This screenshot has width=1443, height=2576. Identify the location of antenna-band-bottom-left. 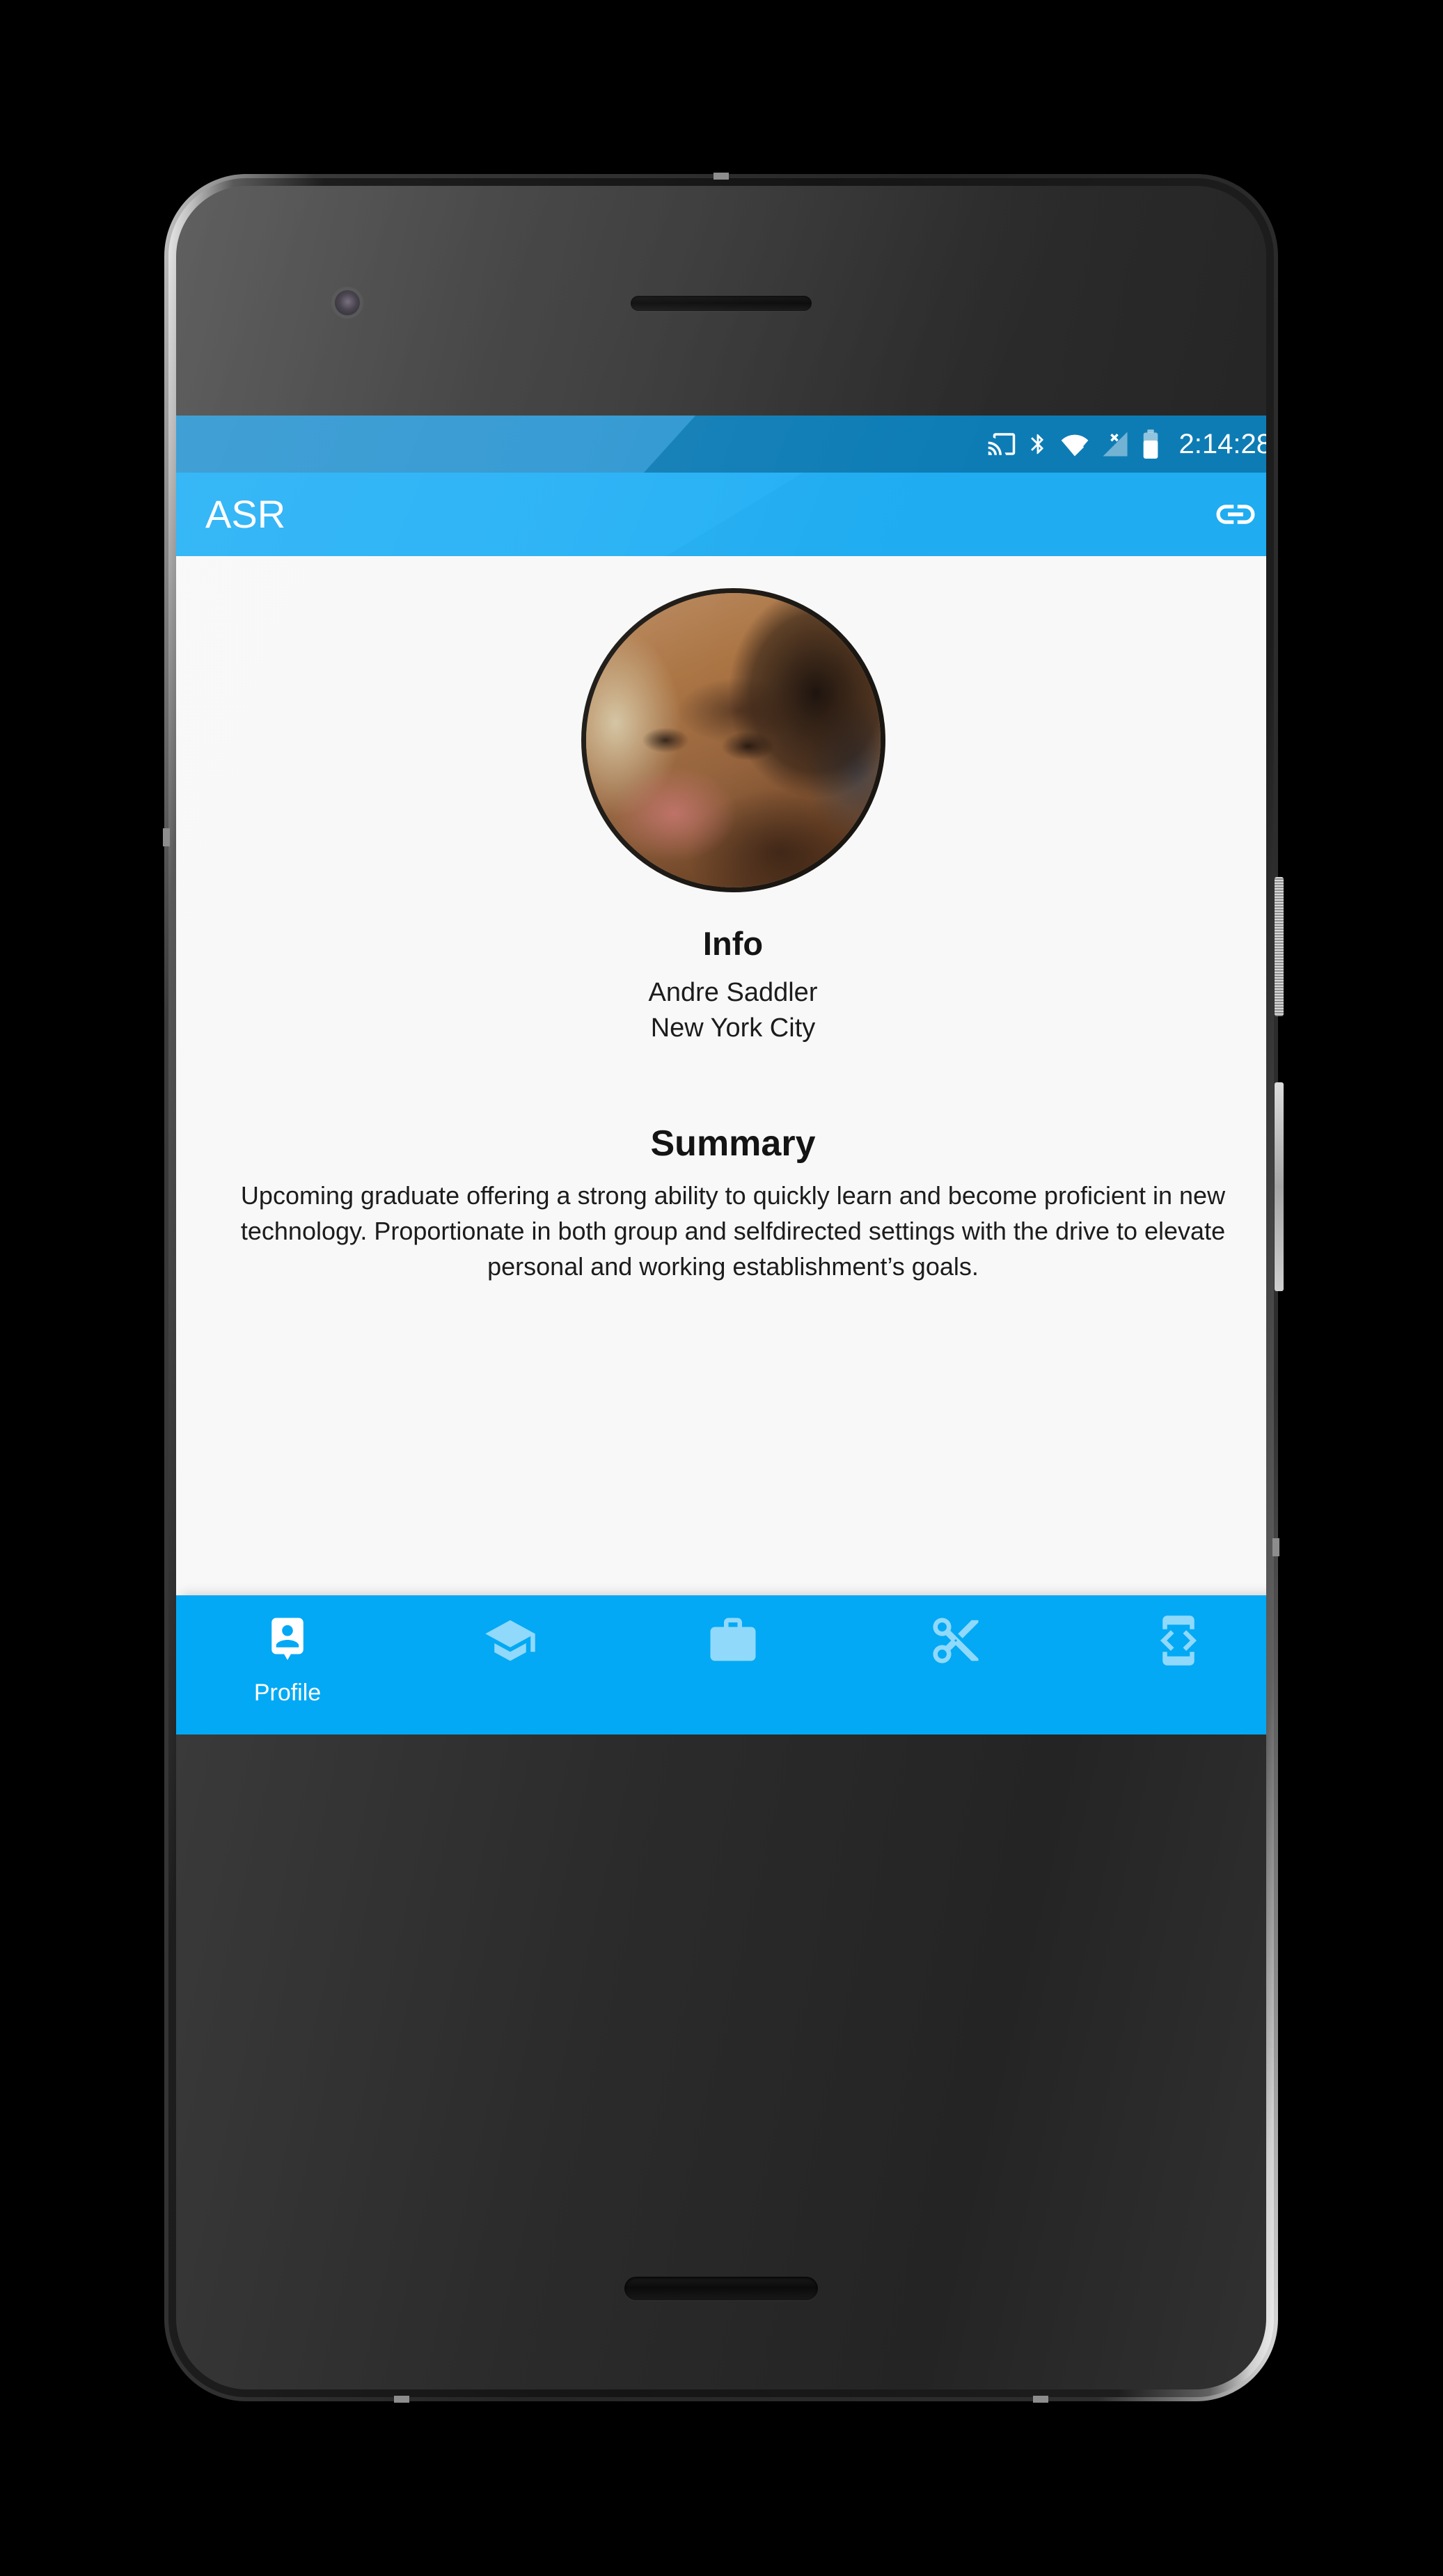
(401, 2399).